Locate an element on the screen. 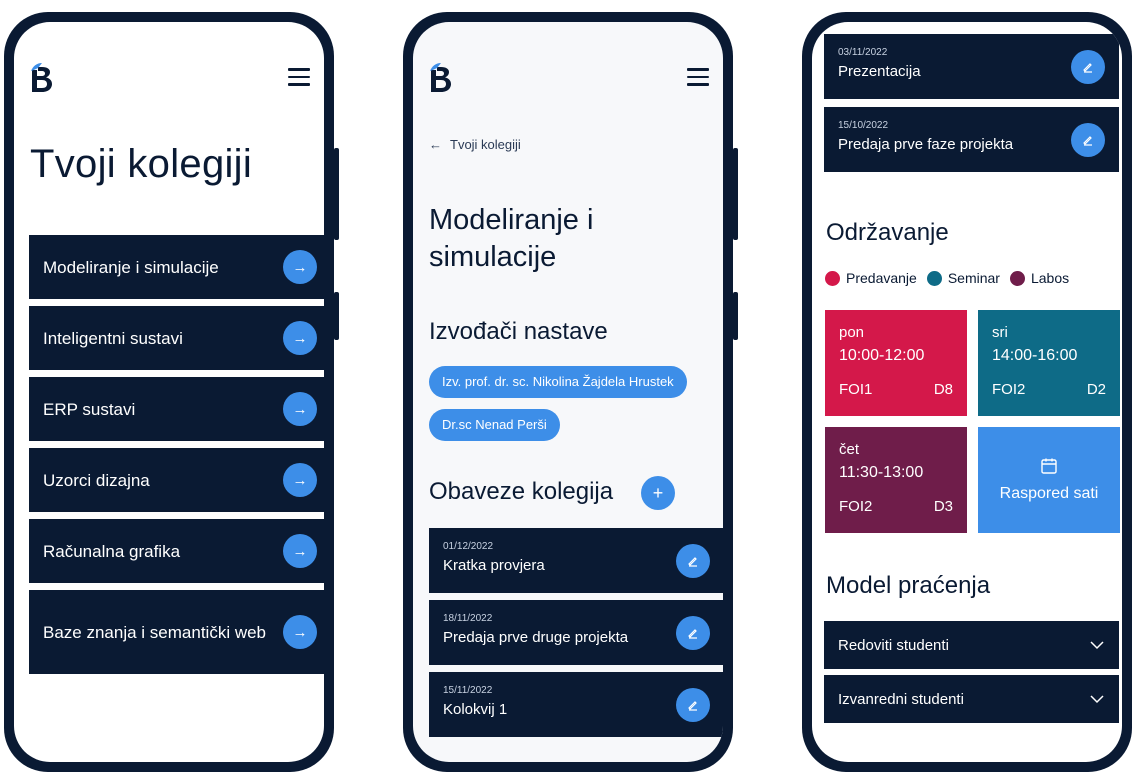 This screenshot has width=1136, height=772. accordion-label: Redoviti studenti is located at coordinates (893, 645).